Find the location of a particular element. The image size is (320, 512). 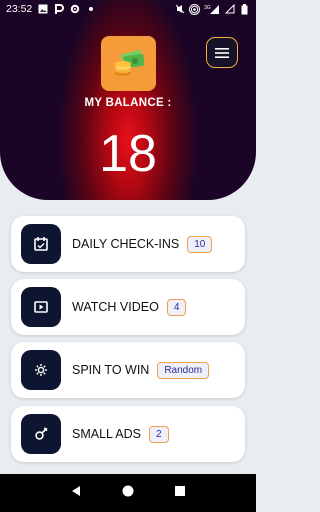

task-badge: Random is located at coordinates (183, 370).